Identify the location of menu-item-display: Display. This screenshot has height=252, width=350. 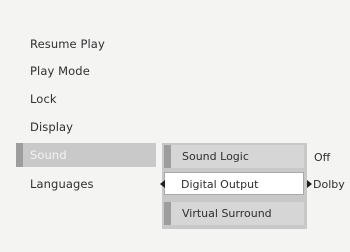
(51, 127).